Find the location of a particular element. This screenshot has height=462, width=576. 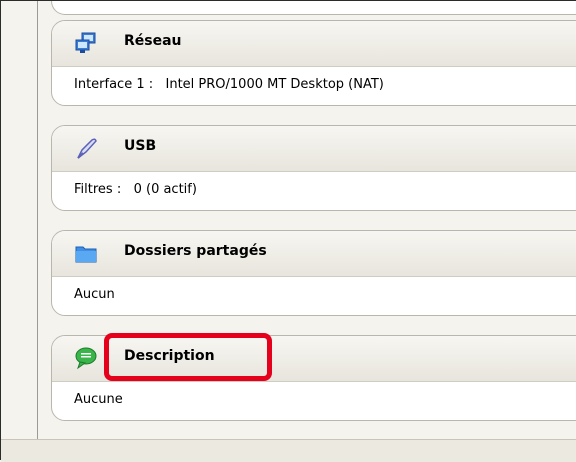

folder-icon is located at coordinates (86, 254).